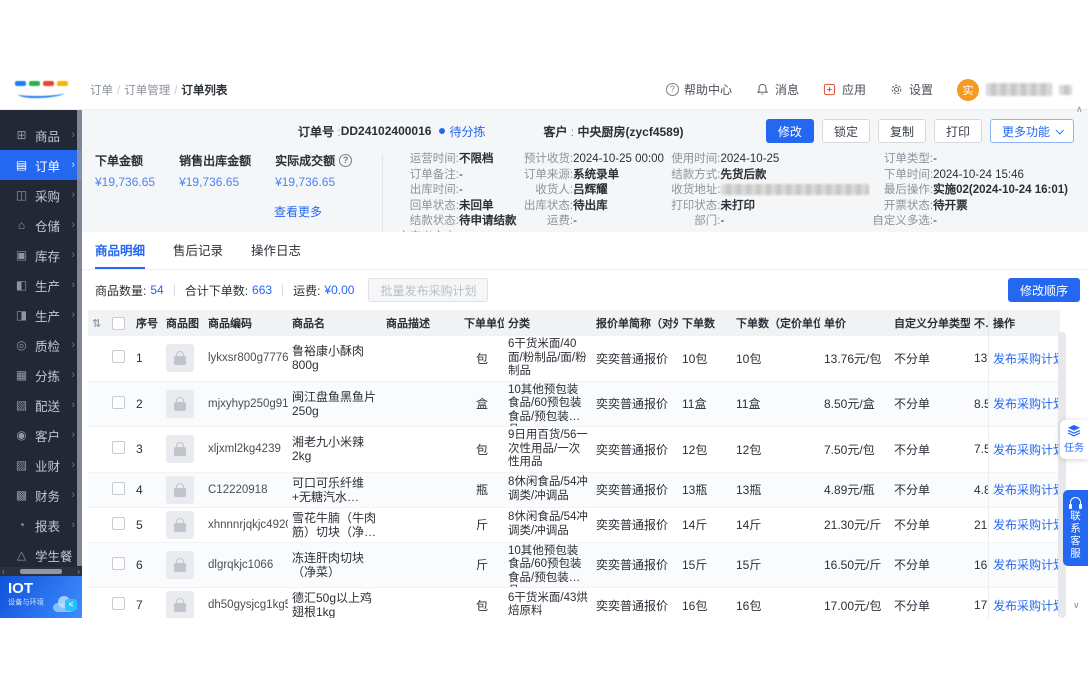 This screenshot has height=688, width=1088. Describe the element at coordinates (334, 524) in the screenshot. I see `cell-name: 雪花牛腩（牛肉筋）切块（净菜）` at that location.